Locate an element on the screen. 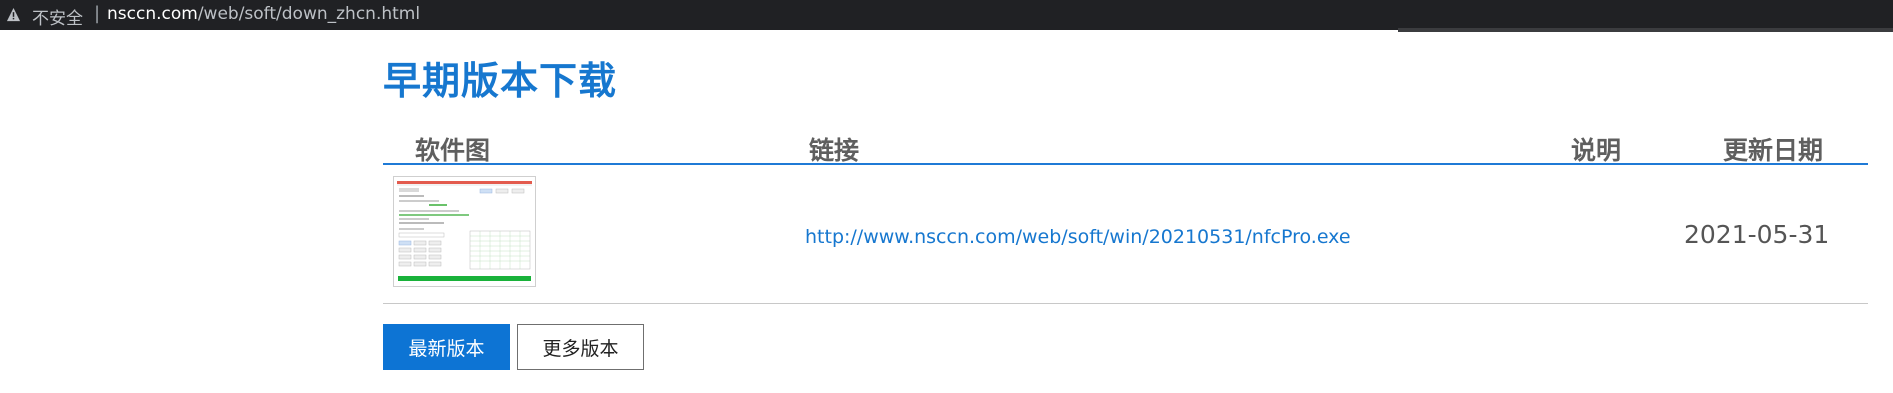  toolbar-divider is located at coordinates (1645, 30).